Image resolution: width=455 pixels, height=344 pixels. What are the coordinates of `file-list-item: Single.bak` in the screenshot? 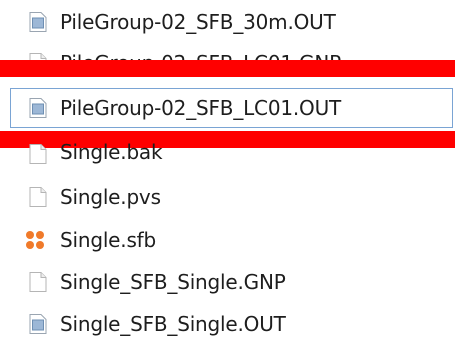 It's located at (227, 157).